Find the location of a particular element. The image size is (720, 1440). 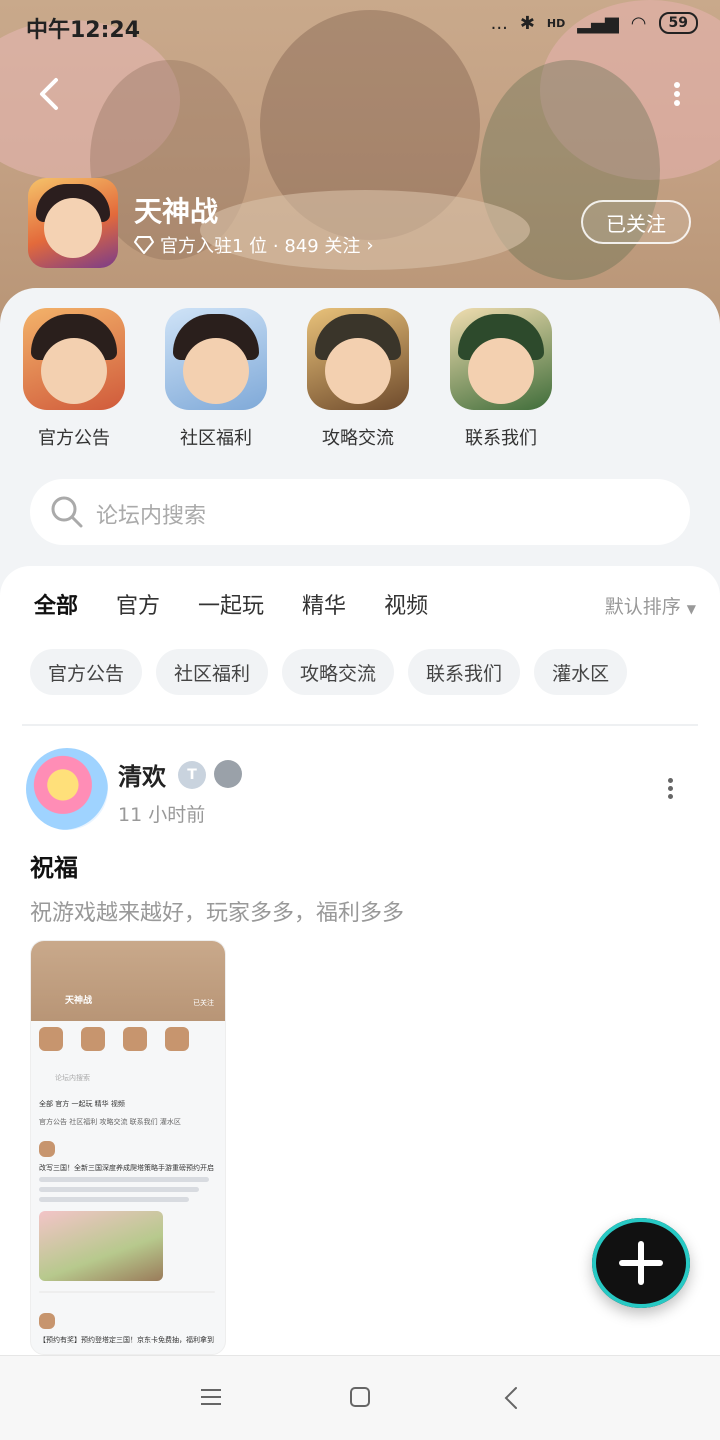

status-bar: 中午12:24 ... ✱ HD ▂▄▆ ◠ 59 is located at coordinates (360, 26).